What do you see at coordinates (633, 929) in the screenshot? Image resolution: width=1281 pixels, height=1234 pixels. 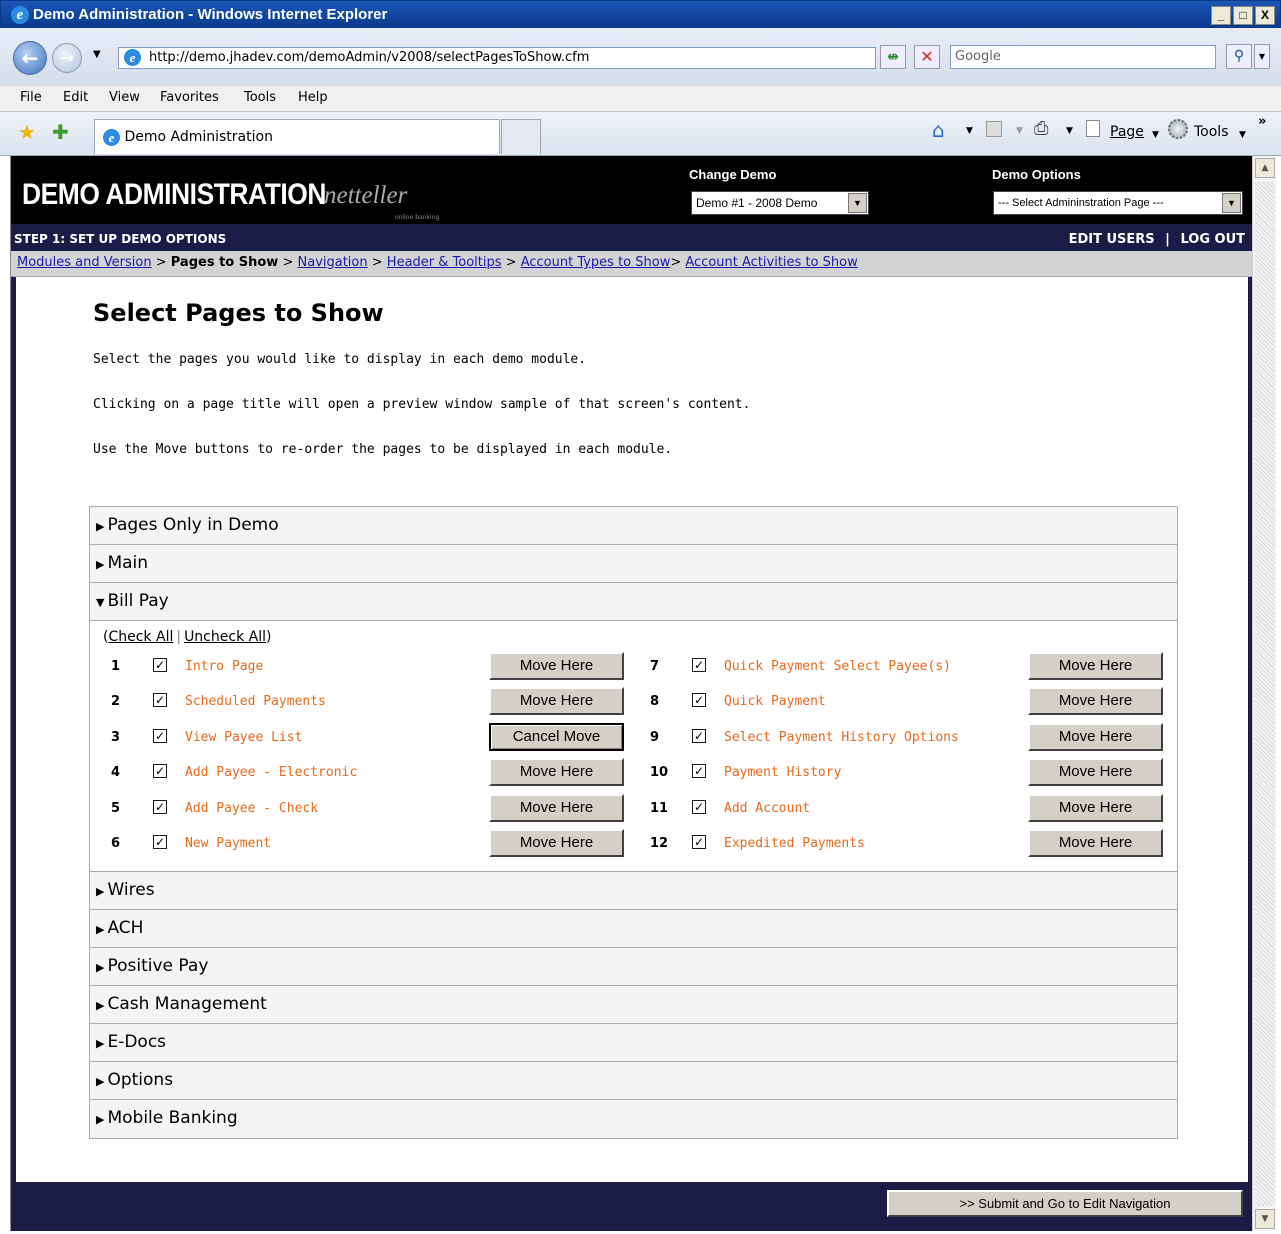 I see `section-ach: ▶ ACH` at bounding box center [633, 929].